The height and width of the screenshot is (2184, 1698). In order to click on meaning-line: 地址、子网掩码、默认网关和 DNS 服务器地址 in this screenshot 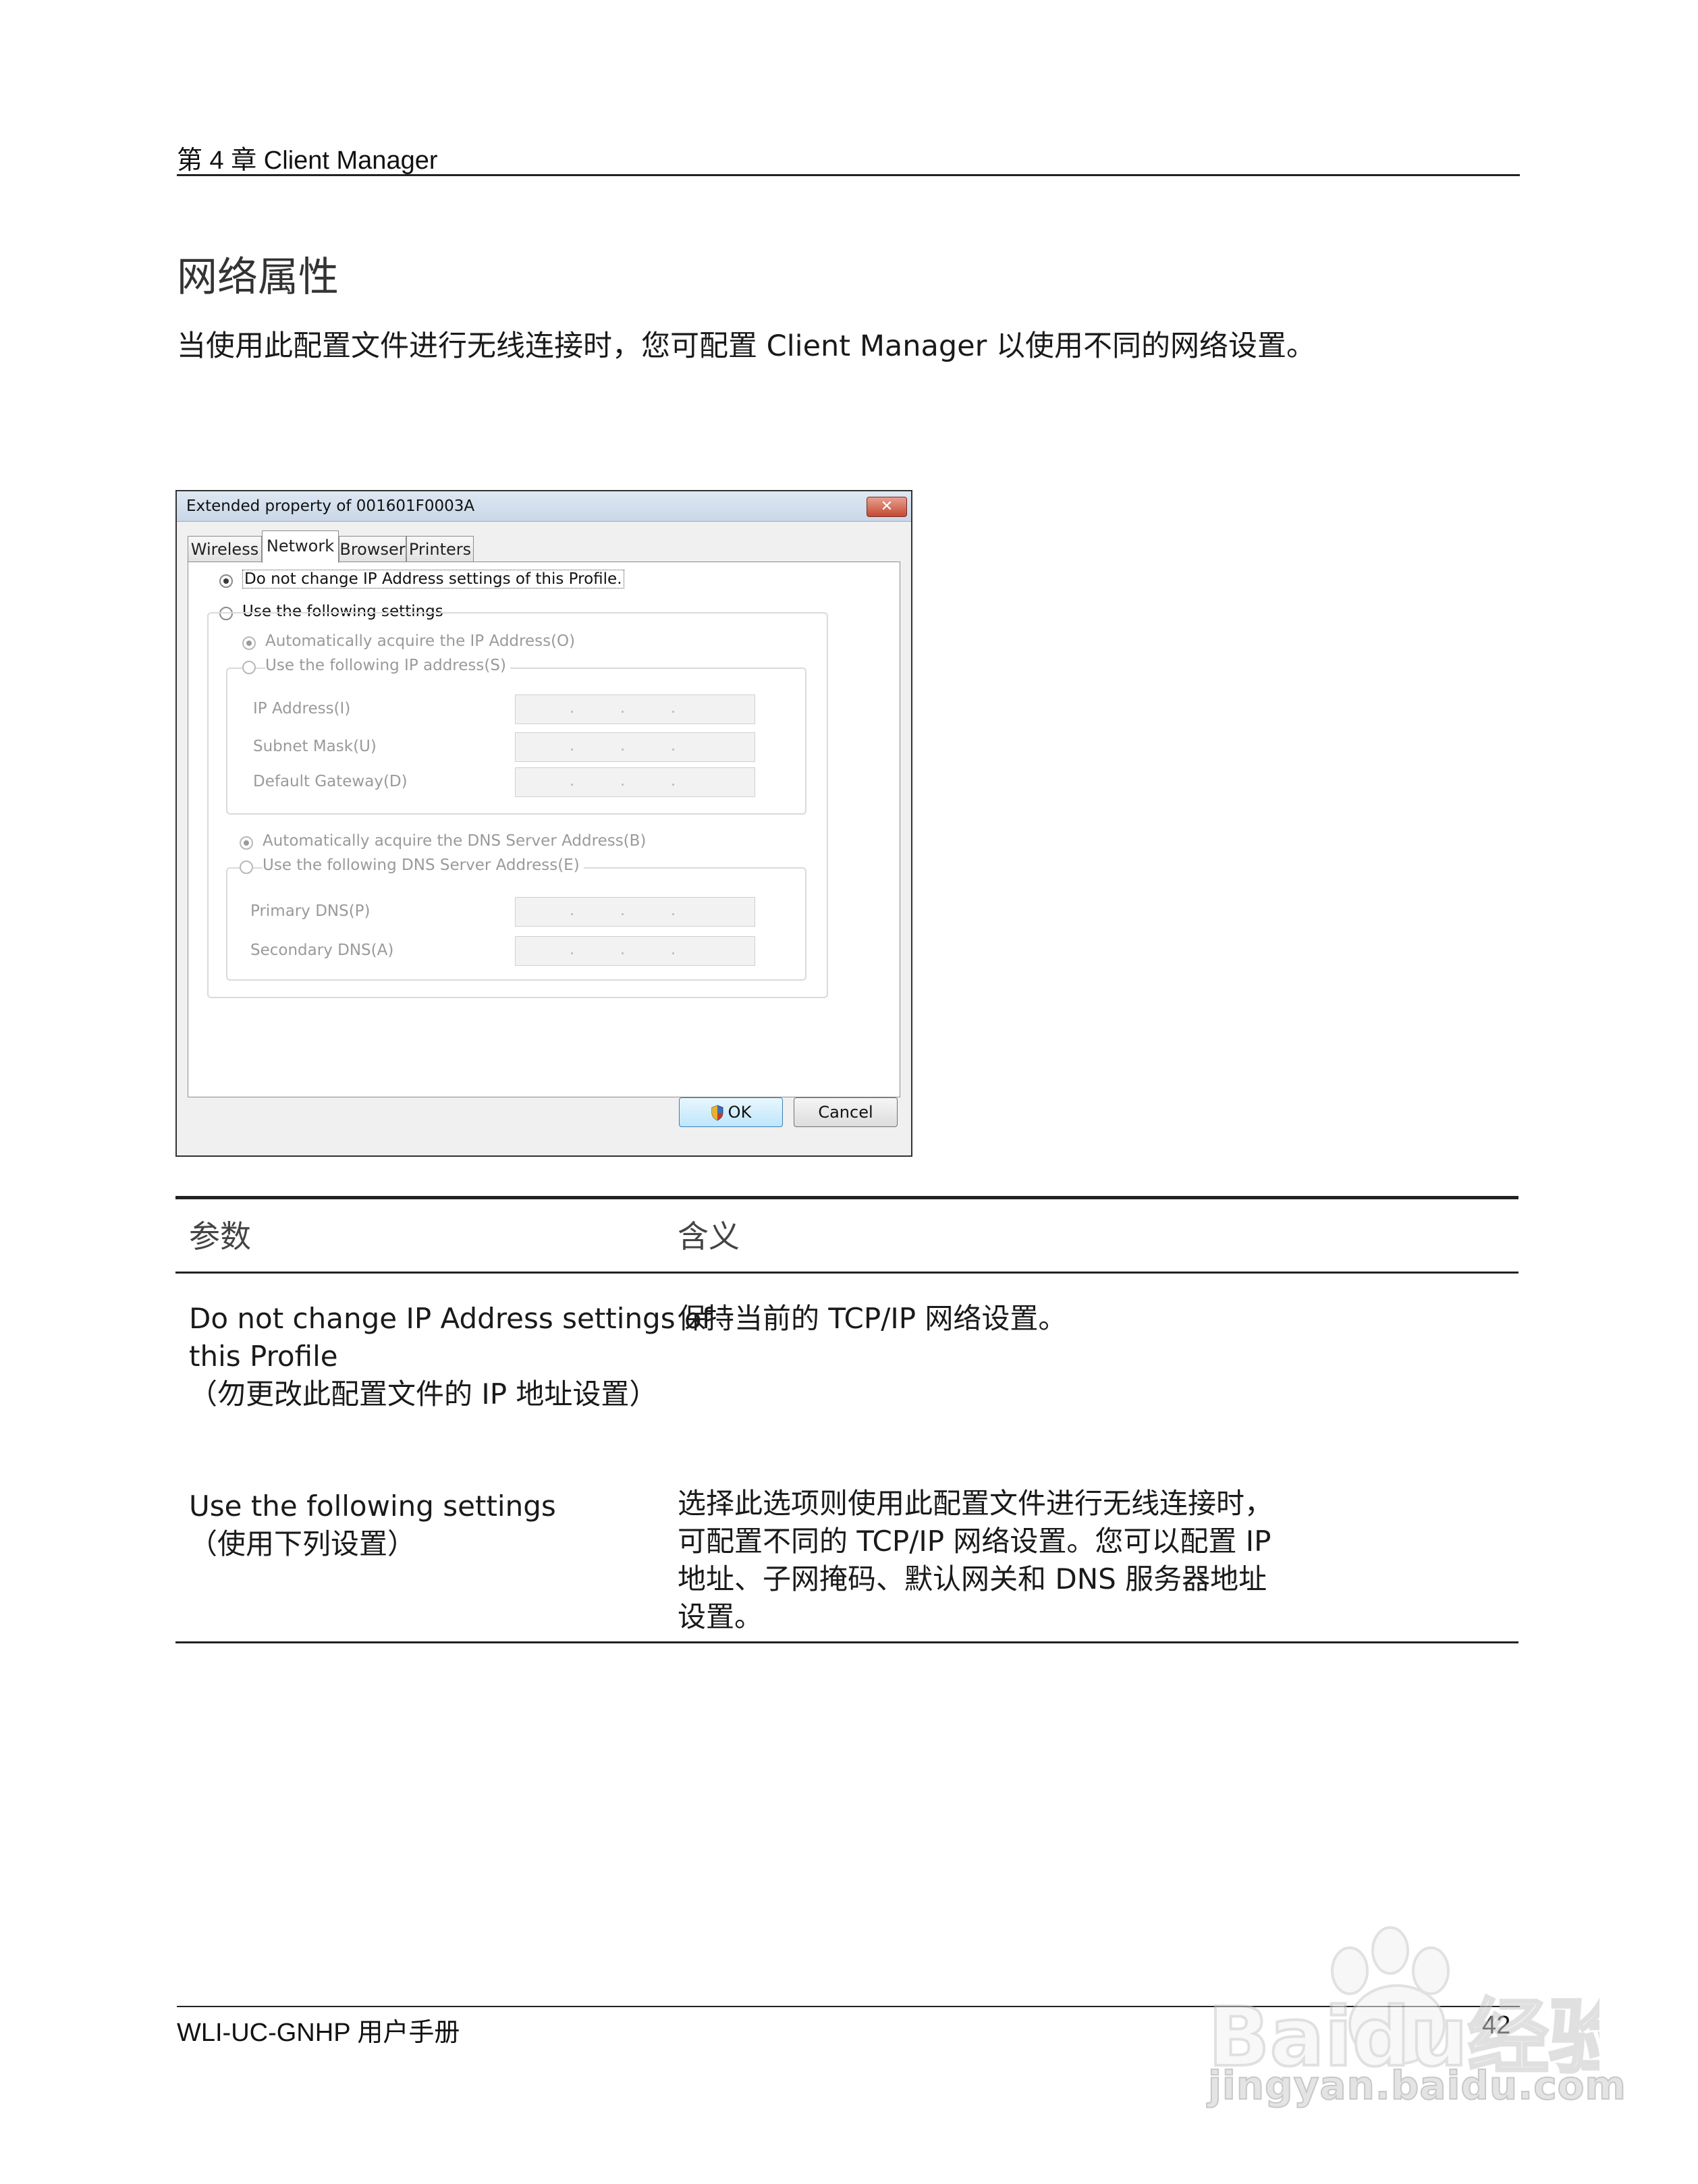, I will do `click(973, 1578)`.